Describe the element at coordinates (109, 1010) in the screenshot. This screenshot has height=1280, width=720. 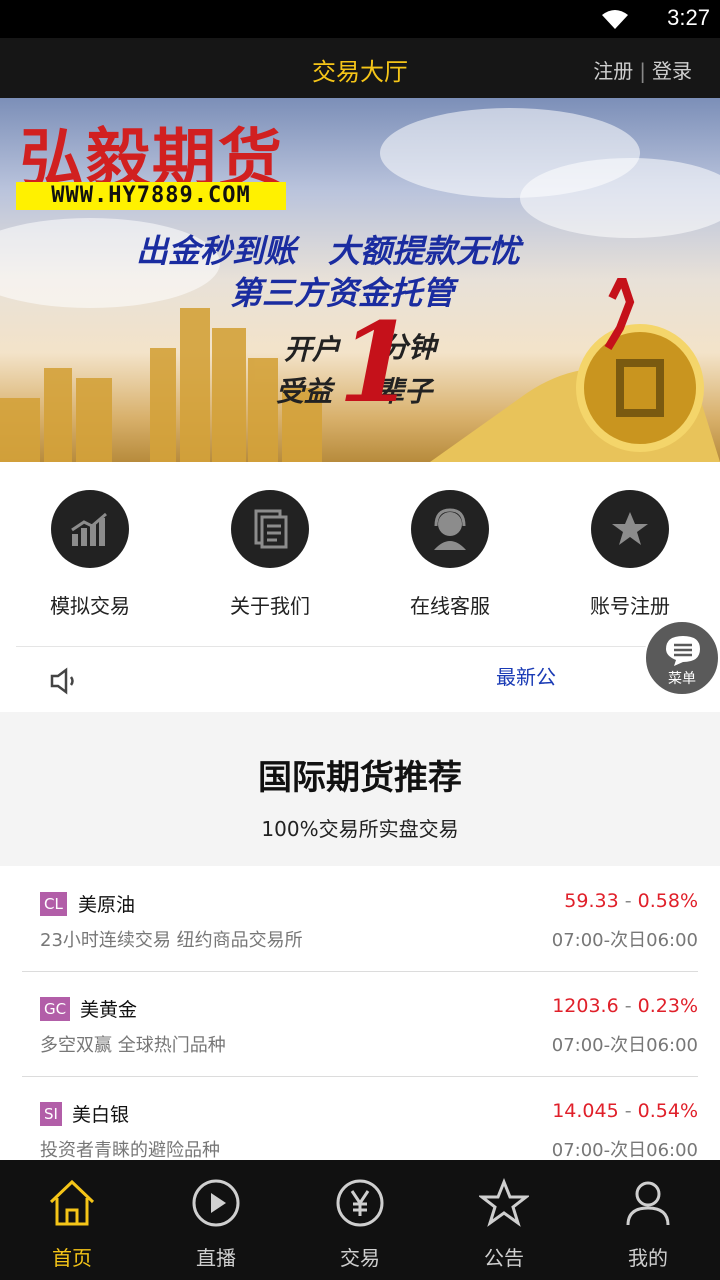
I see `product-name: 美黄金` at that location.